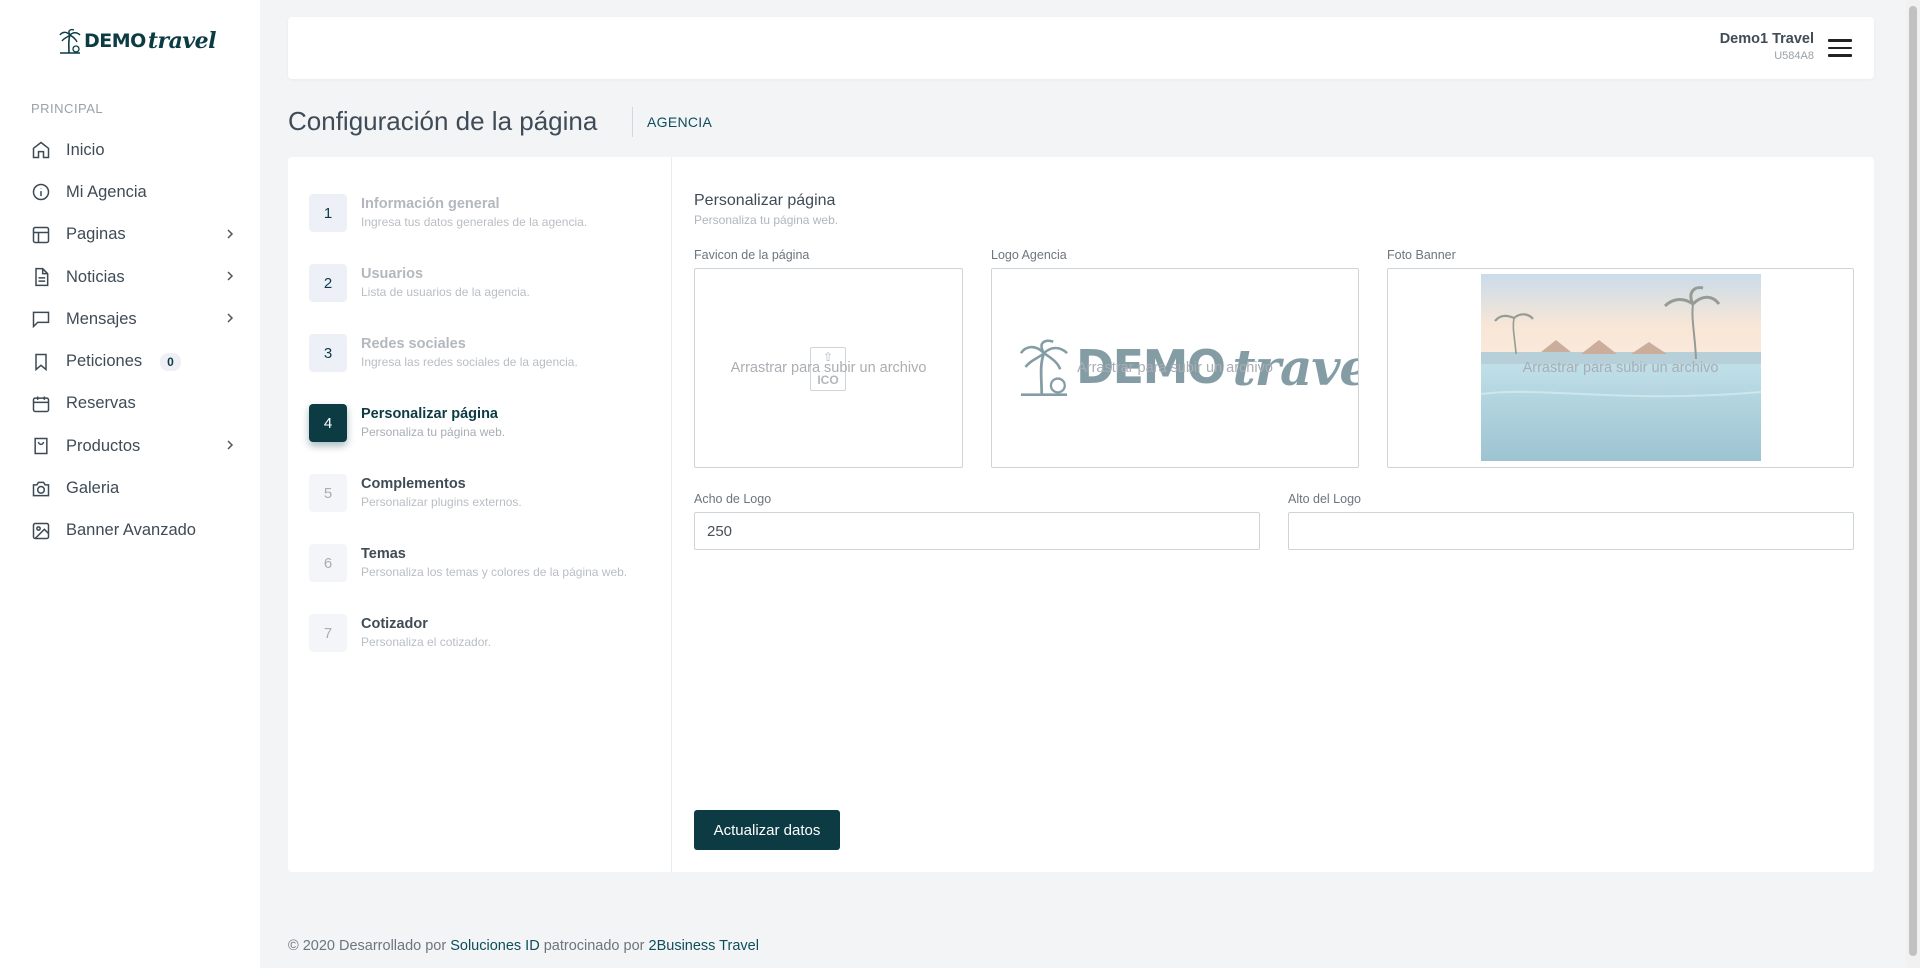 This screenshot has height=968, width=1920. Describe the element at coordinates (704, 946) in the screenshot. I see `footer-link-2business: 2Business Travel` at that location.